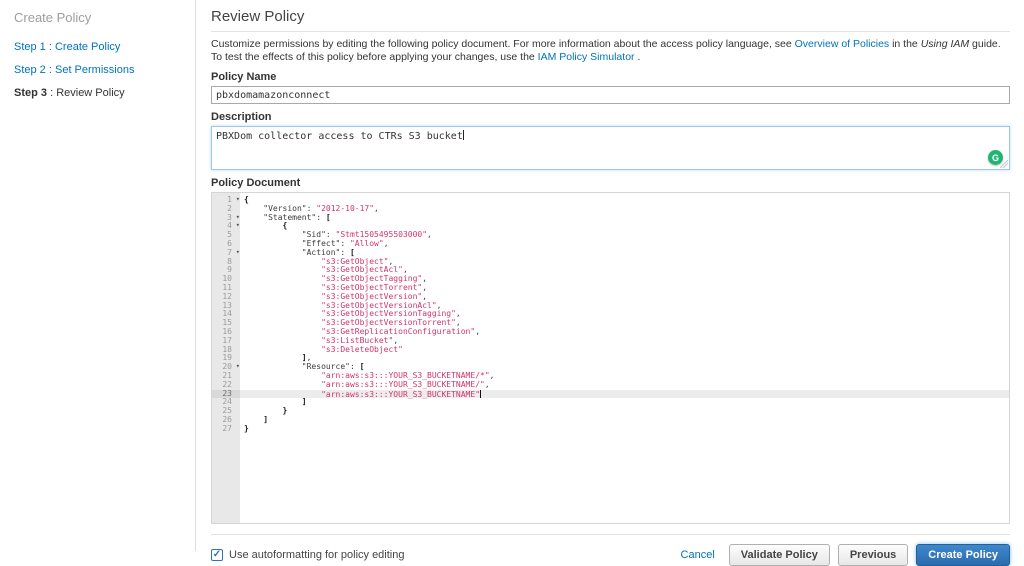  What do you see at coordinates (586, 57) in the screenshot?
I see `iam-policy-simulator-link: IAM Policy Simulator` at bounding box center [586, 57].